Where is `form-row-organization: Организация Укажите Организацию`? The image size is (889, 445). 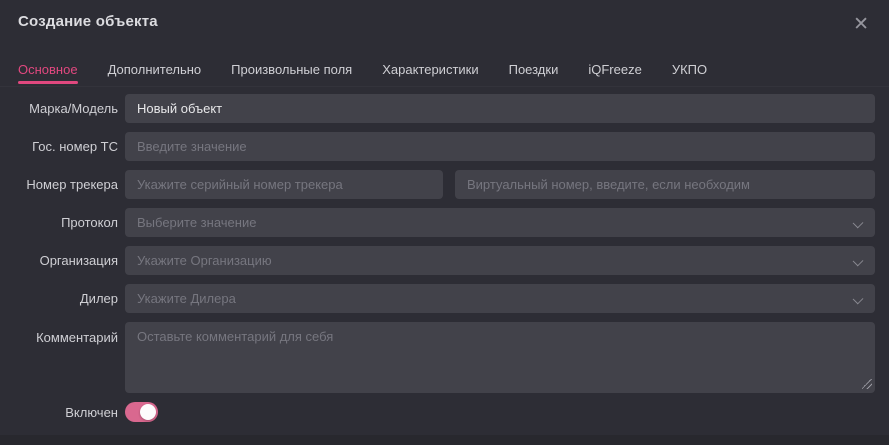
form-row-organization: Организация Укажите Организацию is located at coordinates (437, 260).